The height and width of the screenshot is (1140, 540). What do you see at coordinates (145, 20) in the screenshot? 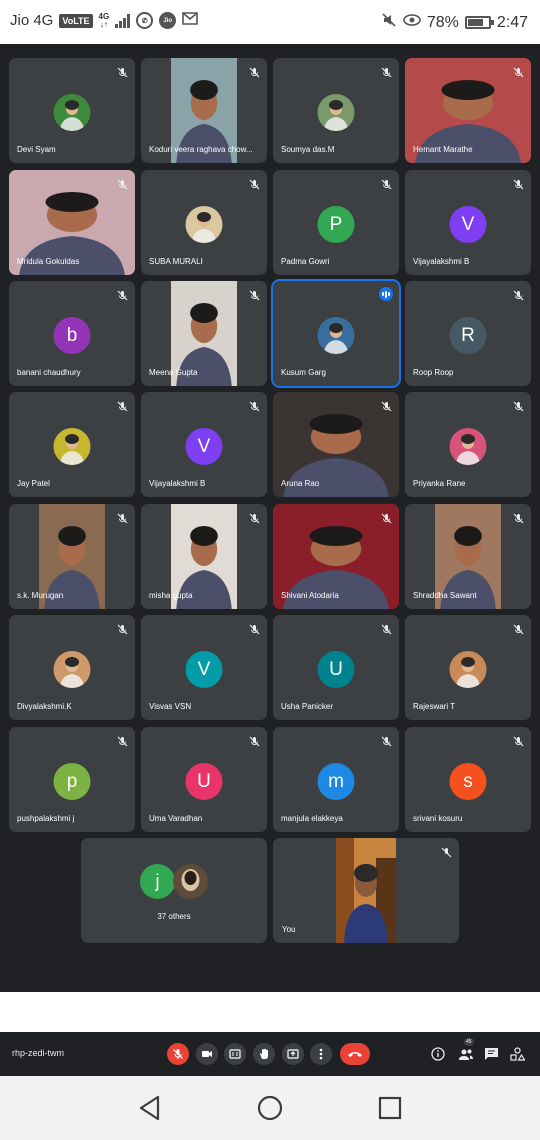
I see `whatsapp-icon: ✆` at bounding box center [145, 20].